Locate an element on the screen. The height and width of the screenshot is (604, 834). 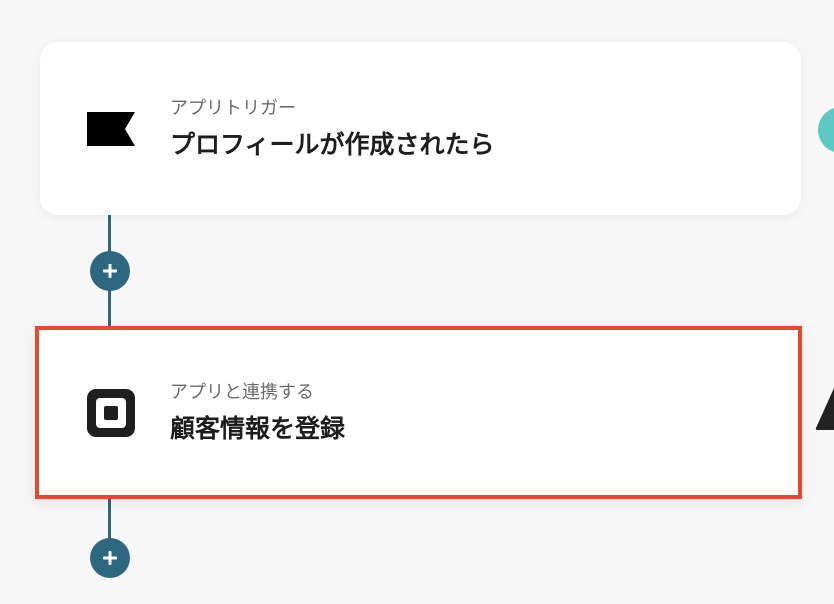
teal-circle-icon is located at coordinates (826, 130).